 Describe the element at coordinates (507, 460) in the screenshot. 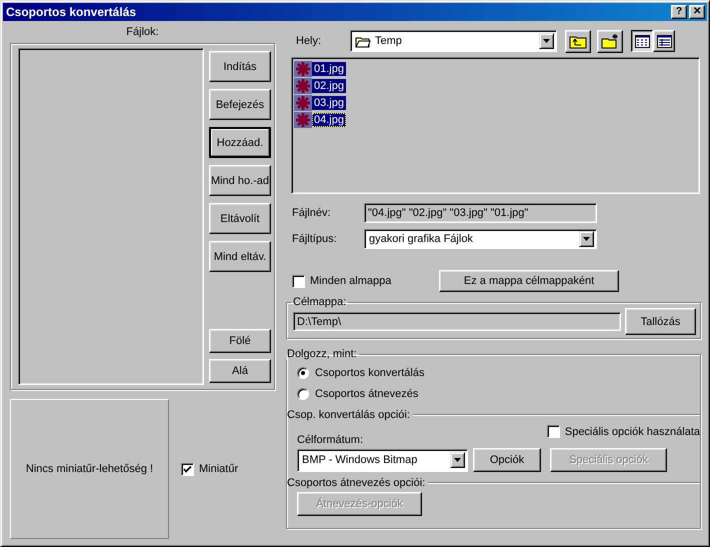

I see `options-button: Opciók` at that location.